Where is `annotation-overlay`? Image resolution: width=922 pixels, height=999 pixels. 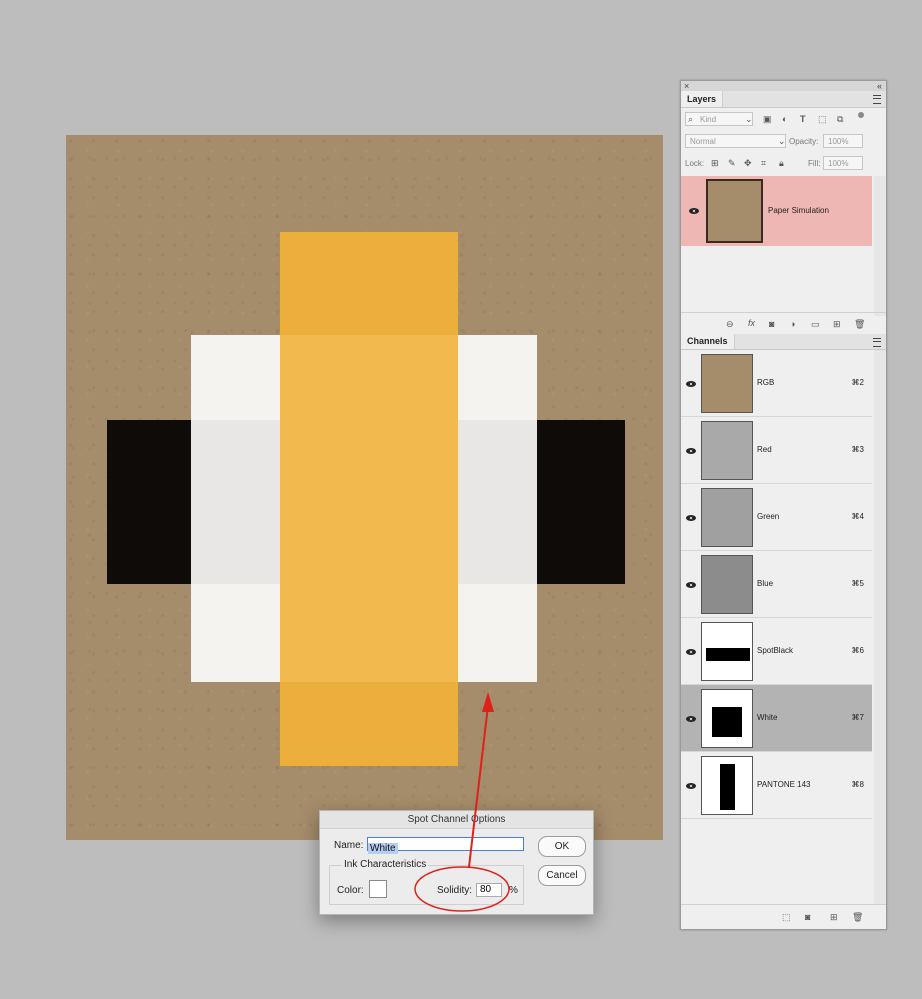 annotation-overlay is located at coordinates (462, 802).